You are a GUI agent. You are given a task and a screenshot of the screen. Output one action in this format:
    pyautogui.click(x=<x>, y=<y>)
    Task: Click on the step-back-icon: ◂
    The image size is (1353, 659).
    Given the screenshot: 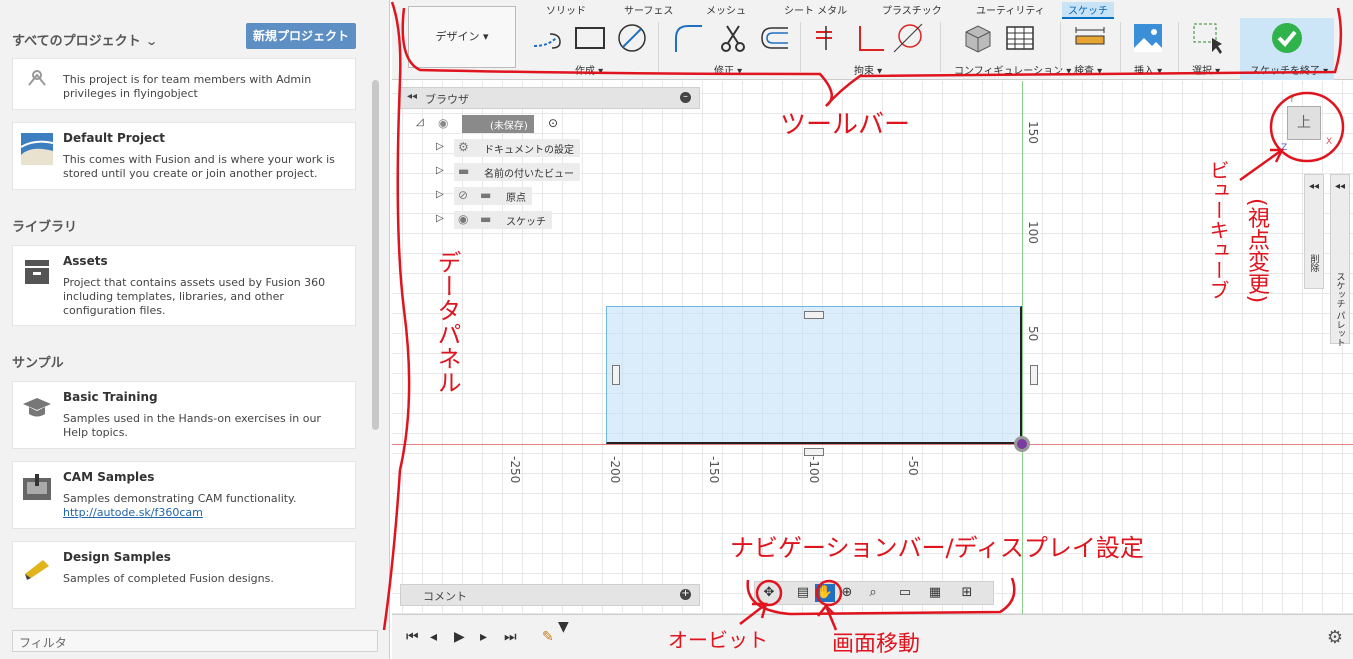 What is the action you would take?
    pyautogui.click(x=433, y=637)
    